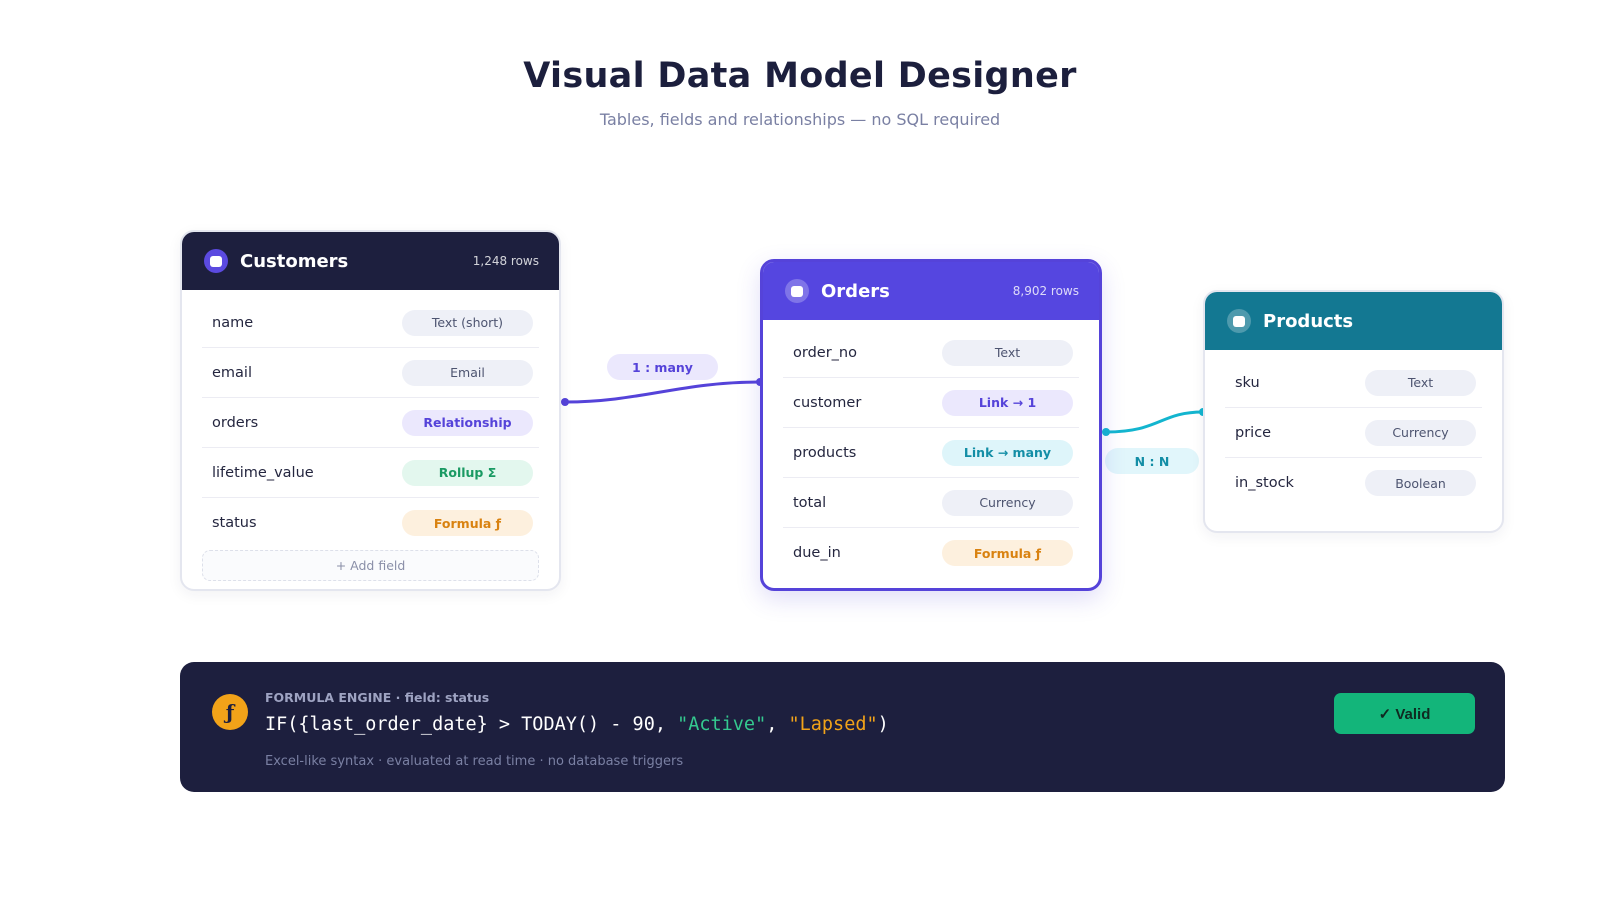  What do you see at coordinates (1308, 321) in the screenshot?
I see `table-name: Products` at bounding box center [1308, 321].